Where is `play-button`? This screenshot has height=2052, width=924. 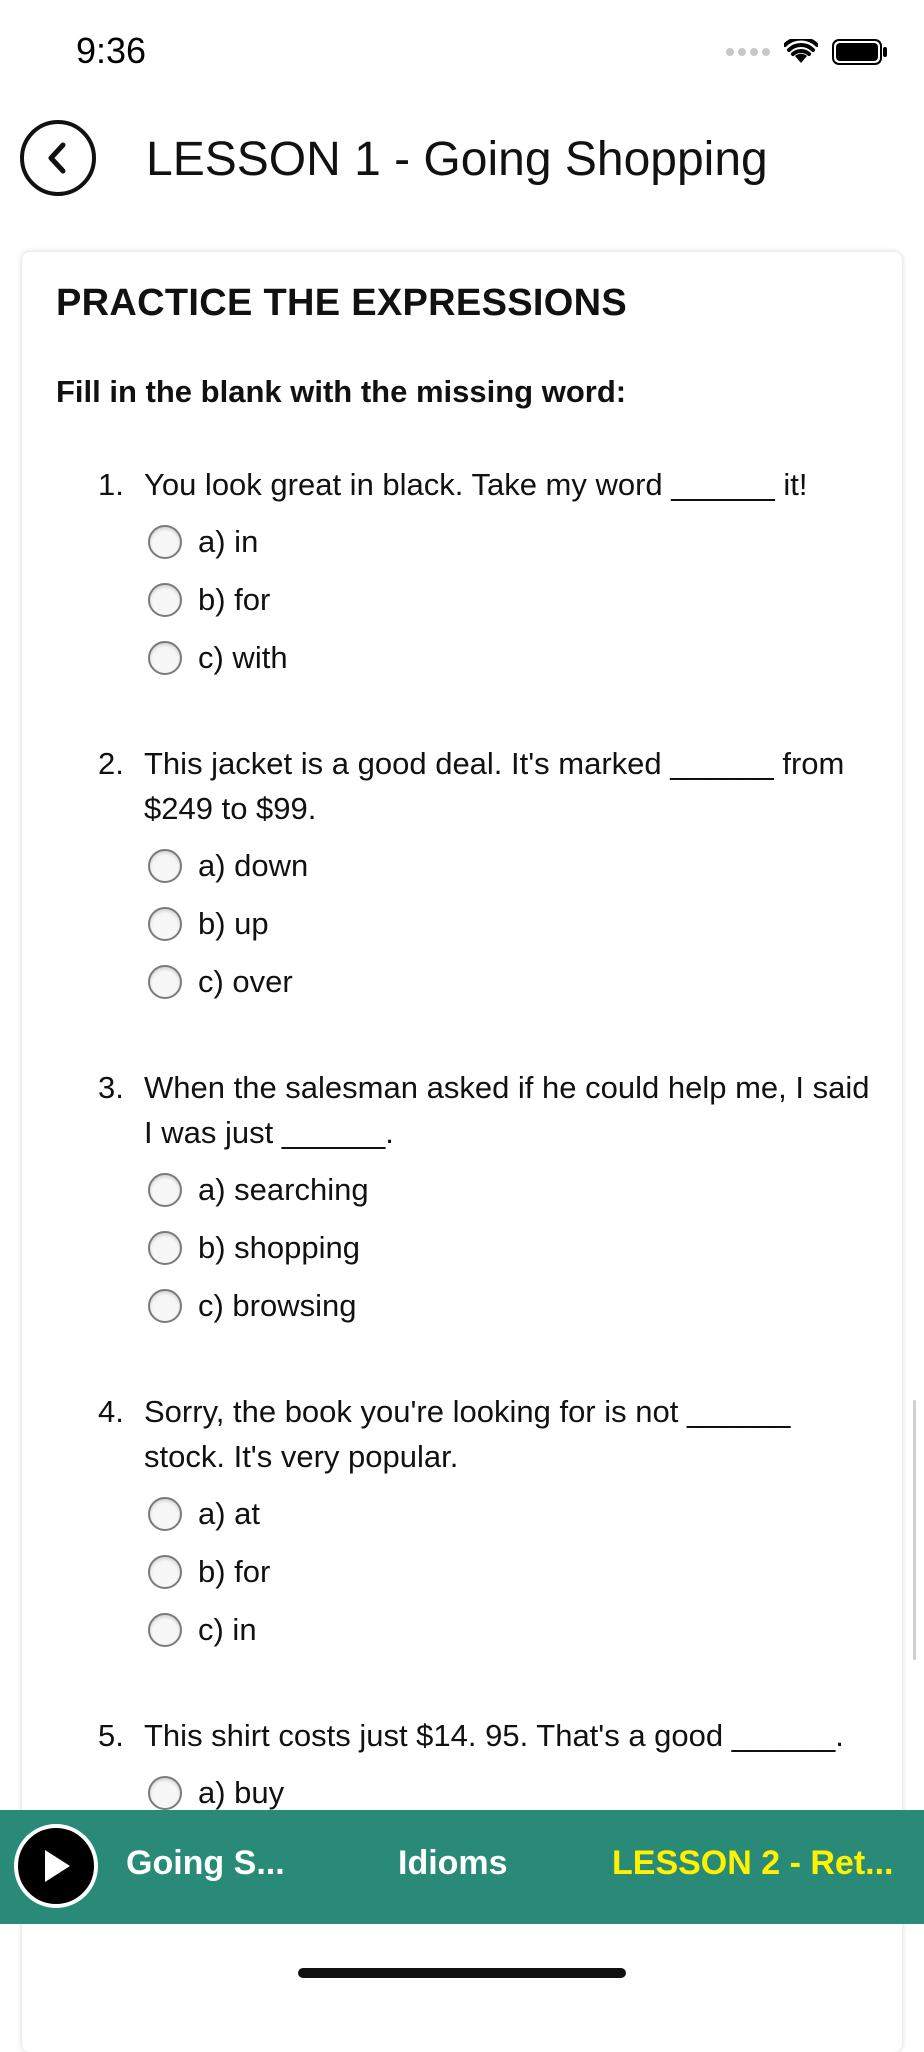
play-button is located at coordinates (56, 1866).